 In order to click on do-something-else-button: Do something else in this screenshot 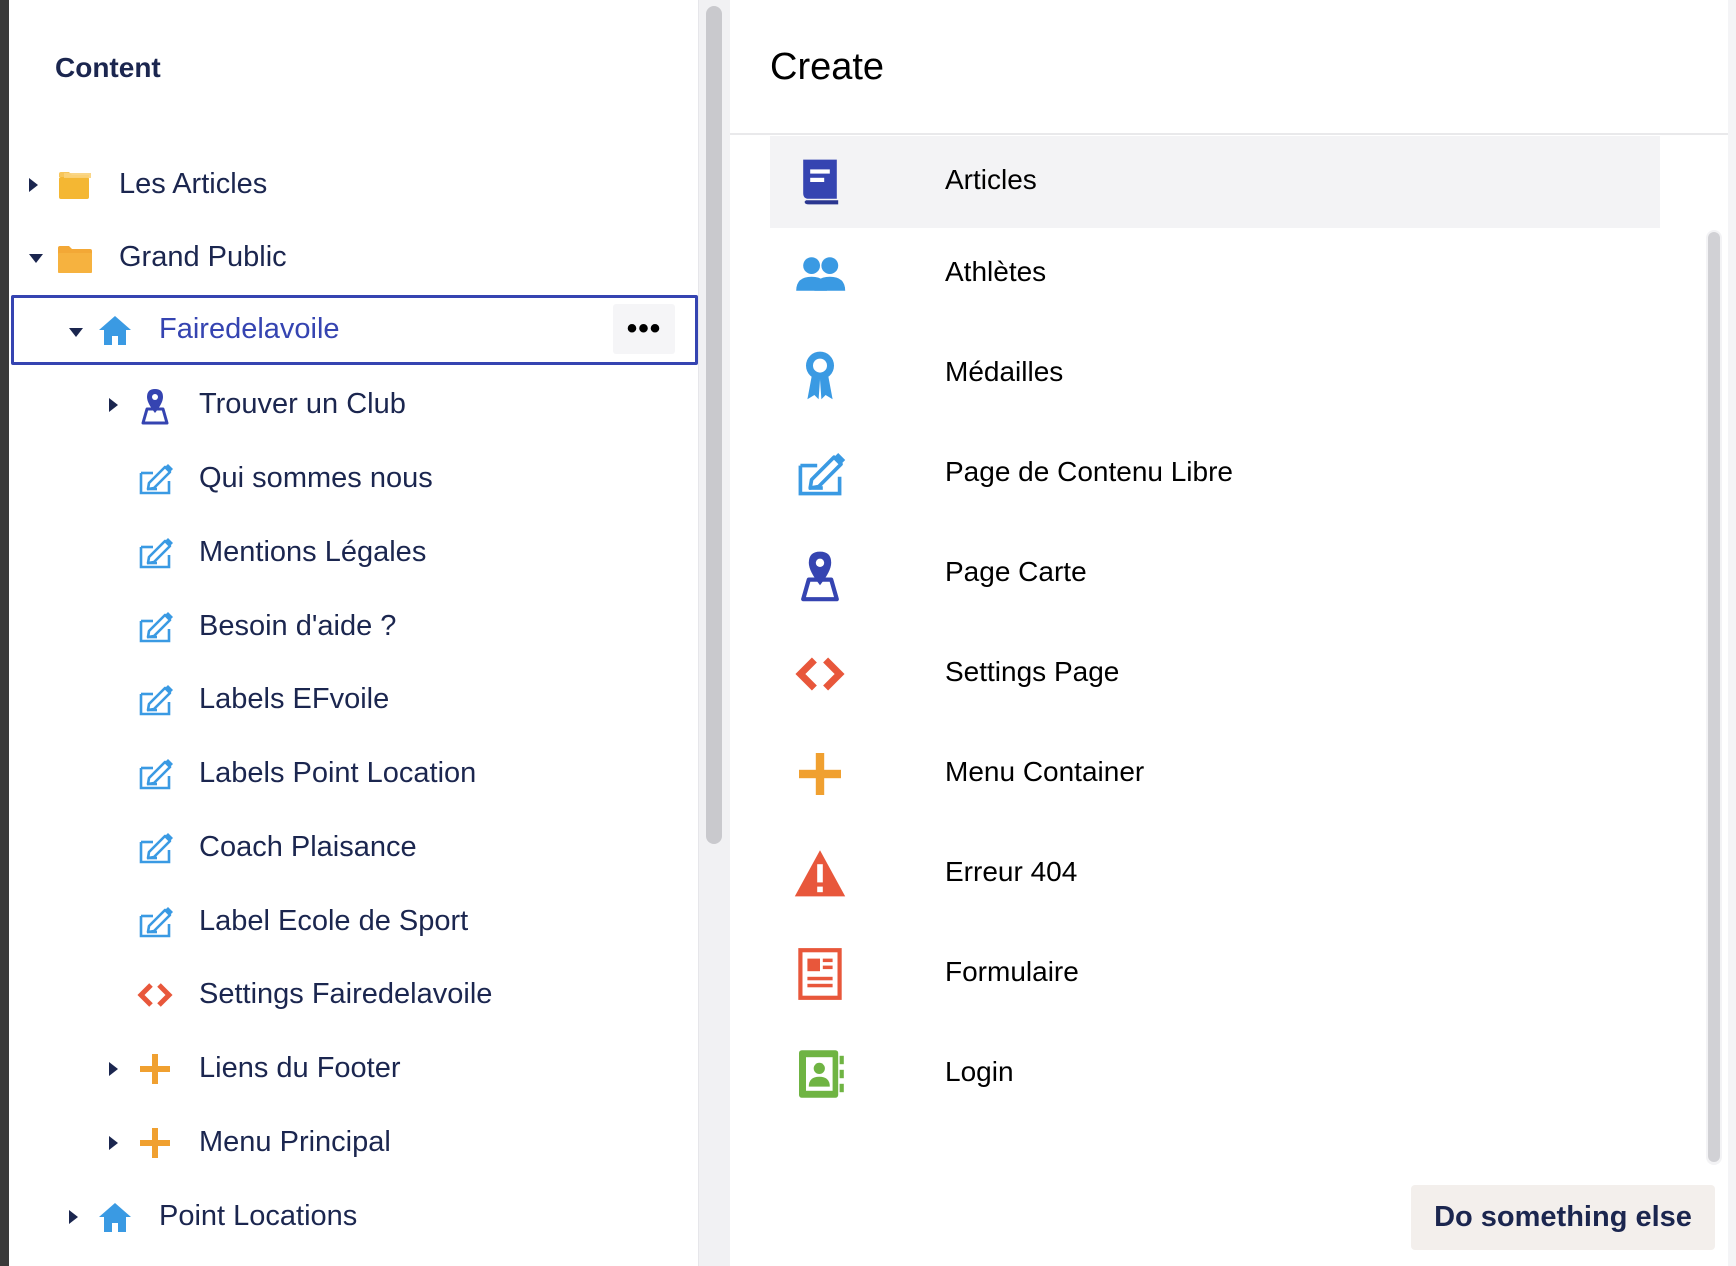, I will do `click(1563, 1217)`.